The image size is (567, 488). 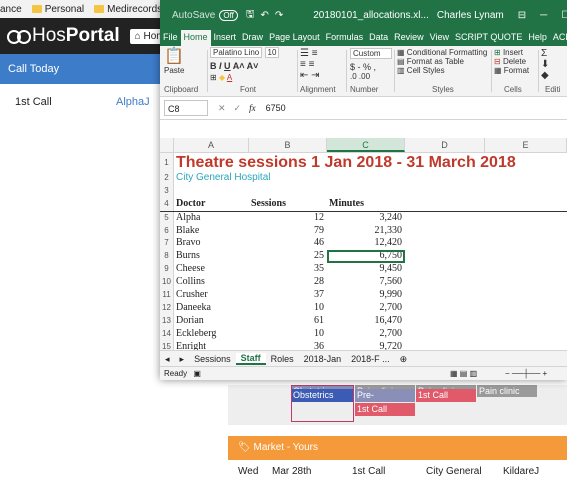 I want to click on row-header: 11, so click(x=167, y=295).